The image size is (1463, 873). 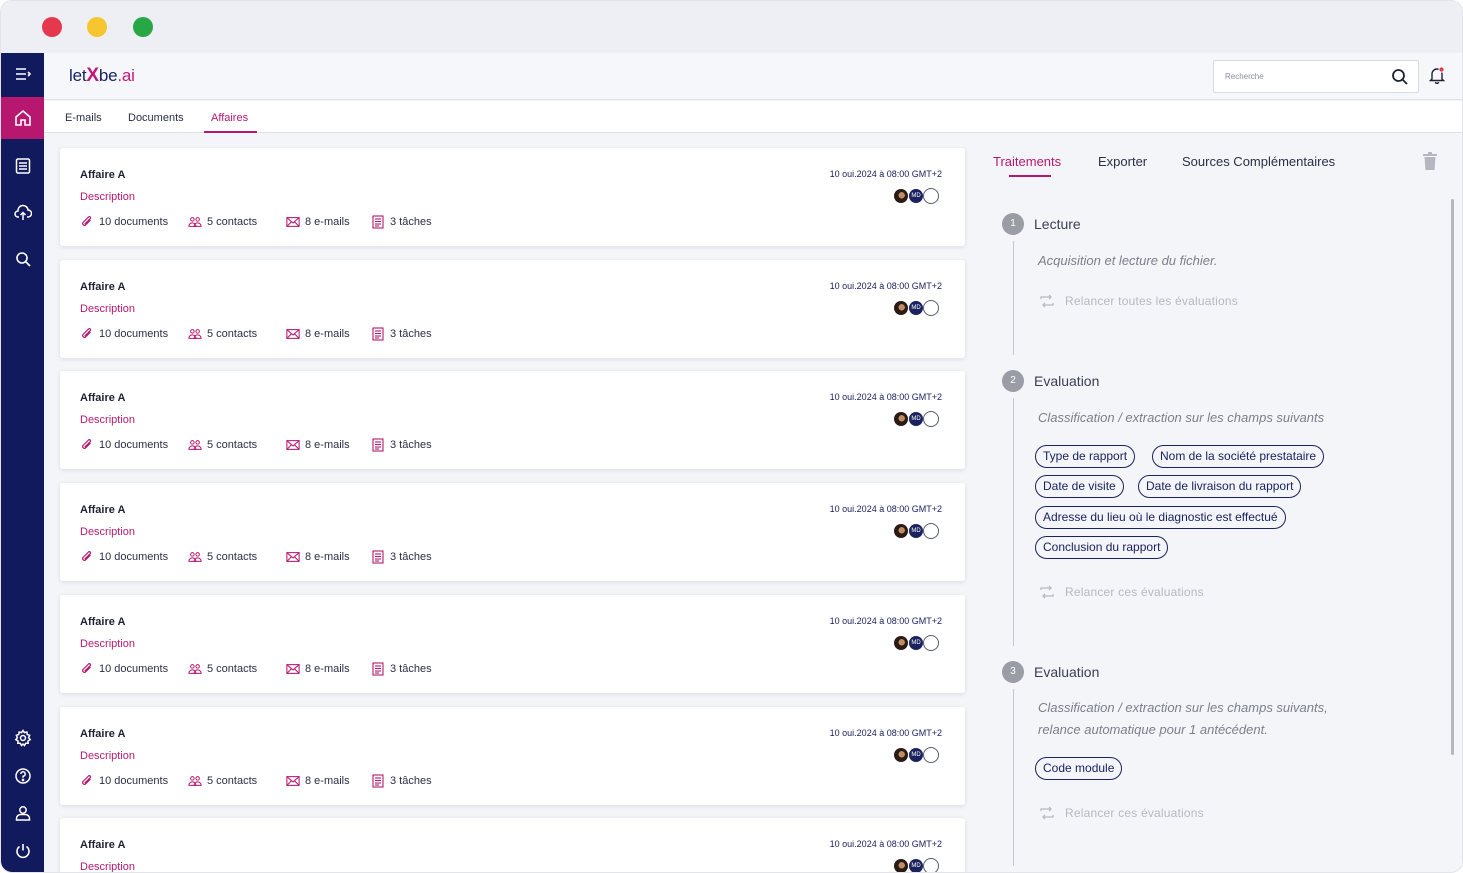 What do you see at coordinates (1085, 456) in the screenshot?
I see `field-chip: Type de rapport` at bounding box center [1085, 456].